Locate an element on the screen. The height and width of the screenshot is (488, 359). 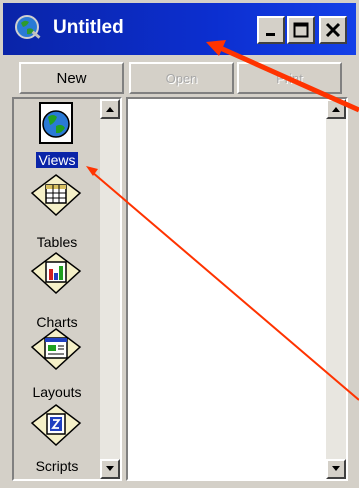
script-icon is located at coordinates (56, 425).